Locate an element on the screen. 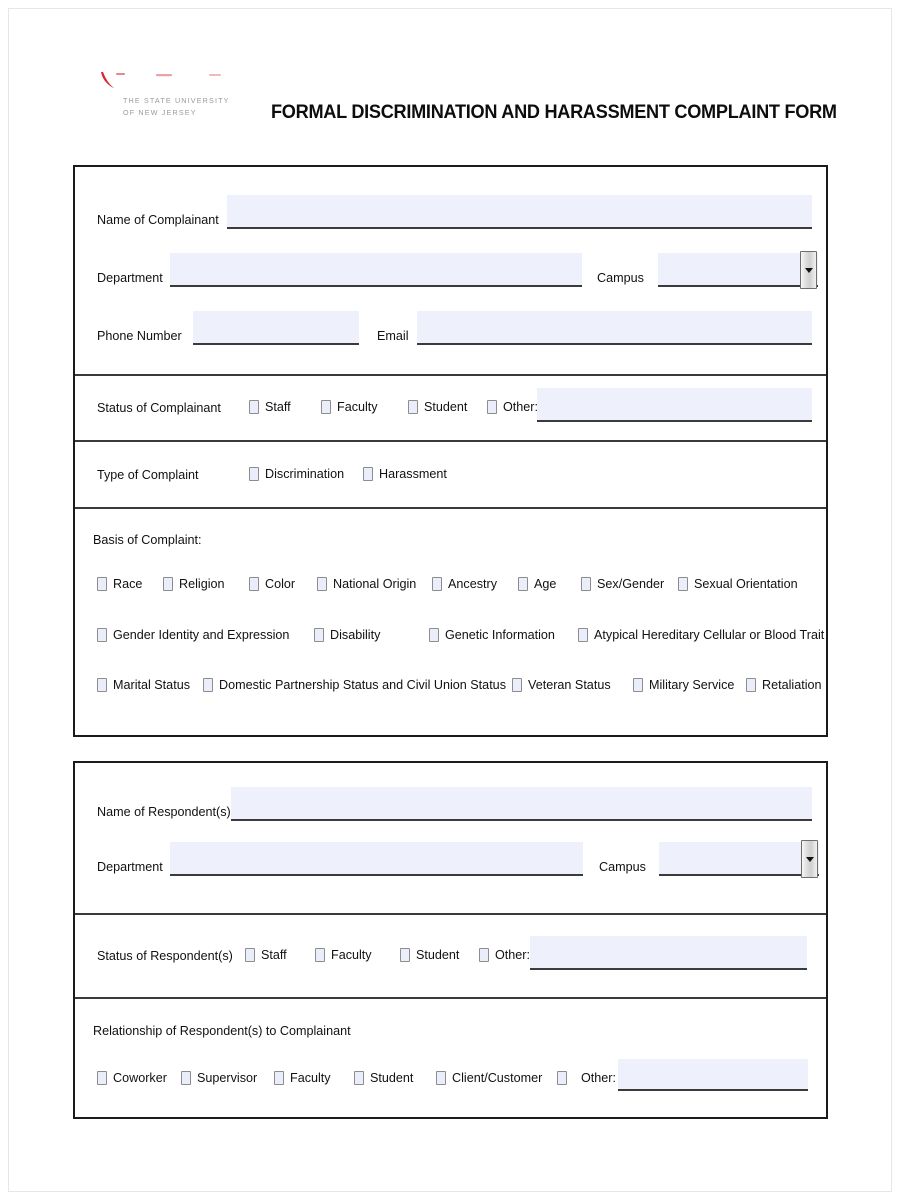 Image resolution: width=900 pixels, height=1200 pixels. checkbox-complainant-status-staff: Staff is located at coordinates (270, 407).